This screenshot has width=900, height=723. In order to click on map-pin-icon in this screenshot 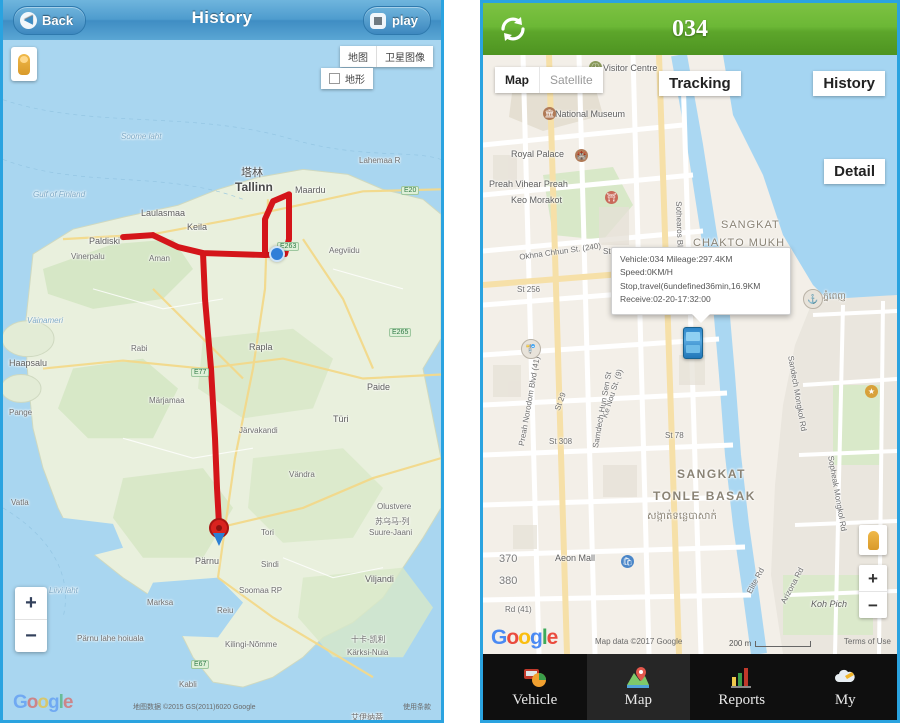, I will do `click(638, 677)`.